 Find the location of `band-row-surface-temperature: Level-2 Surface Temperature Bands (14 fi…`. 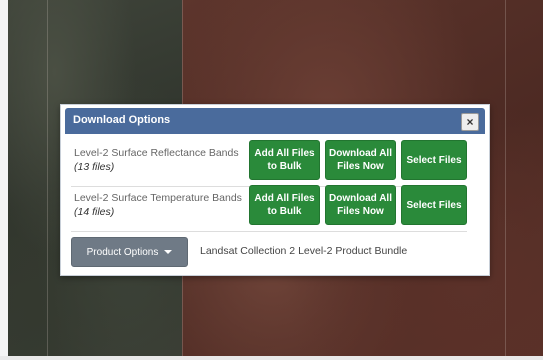

band-row-surface-temperature: Level-2 Surface Temperature Bands (14 fi… is located at coordinates (277, 207).